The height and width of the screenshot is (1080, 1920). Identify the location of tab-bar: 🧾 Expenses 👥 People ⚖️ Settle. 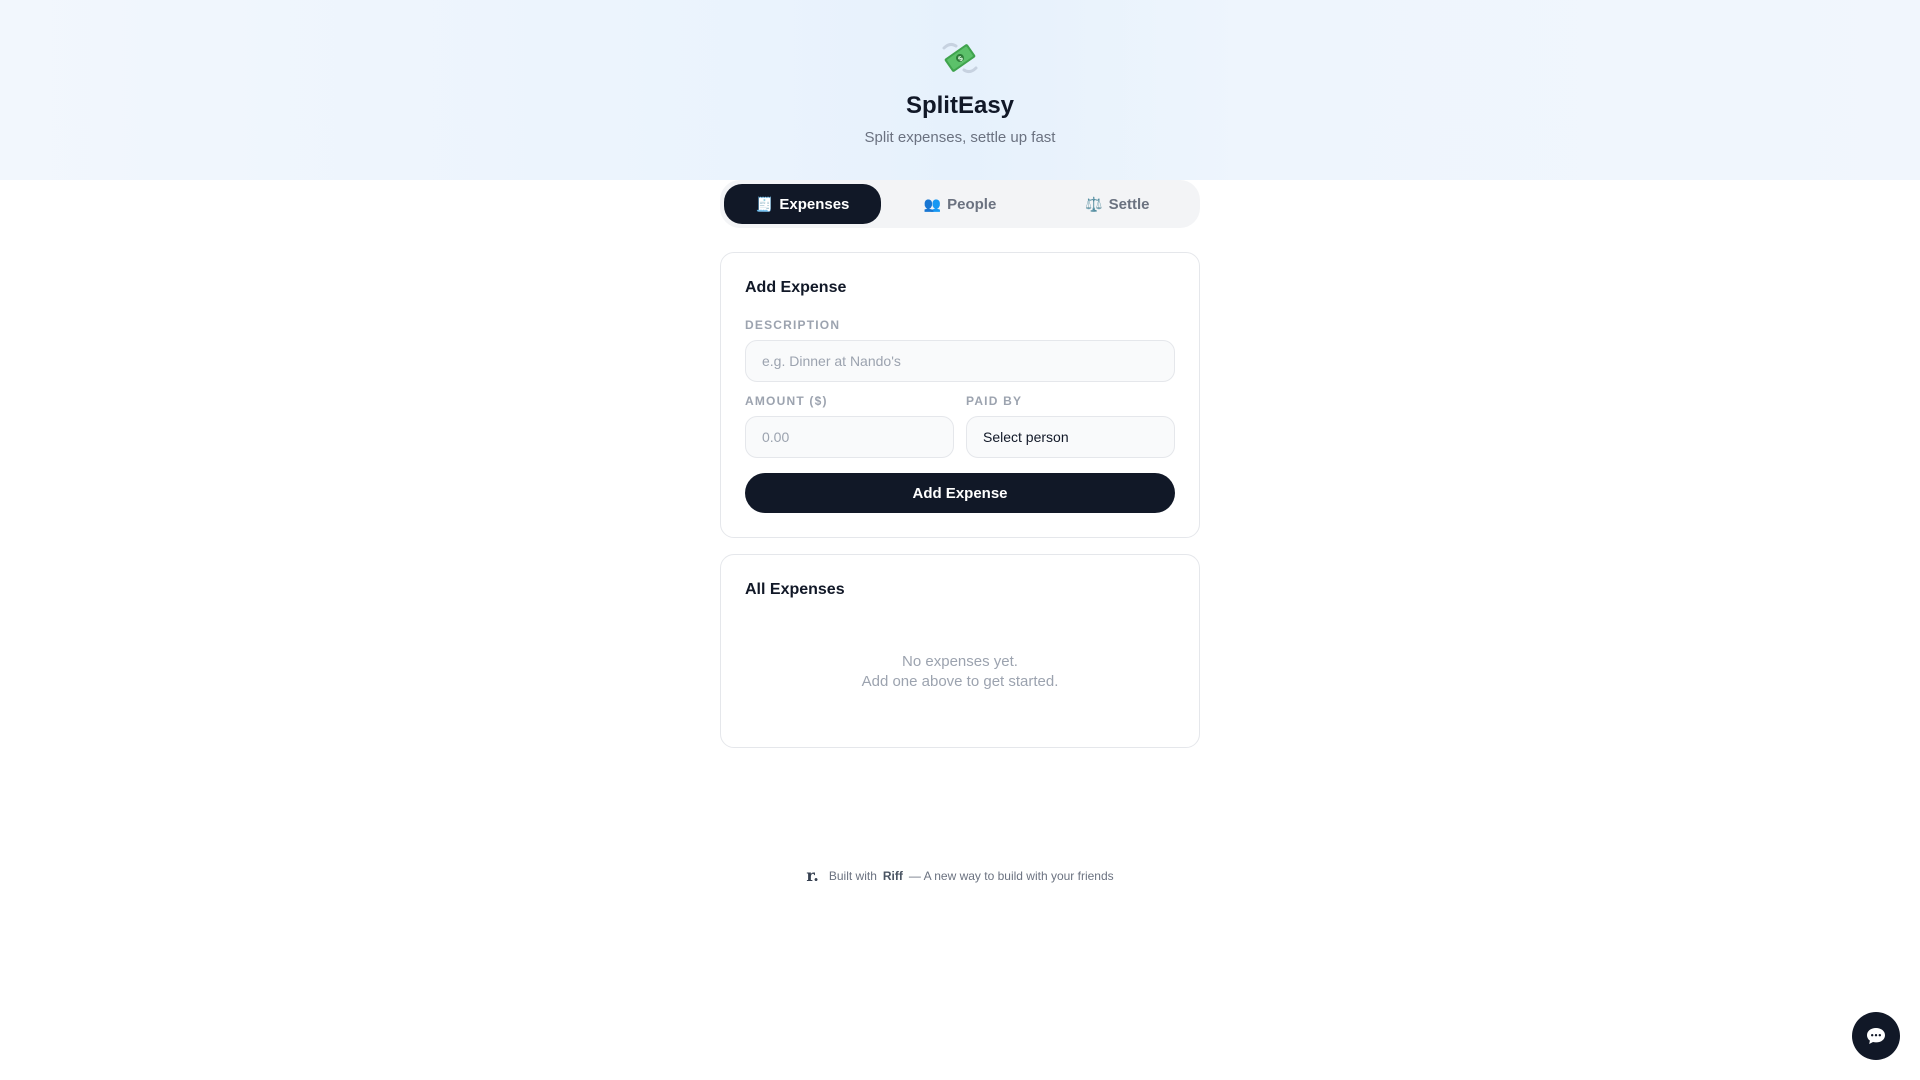
(960, 204).